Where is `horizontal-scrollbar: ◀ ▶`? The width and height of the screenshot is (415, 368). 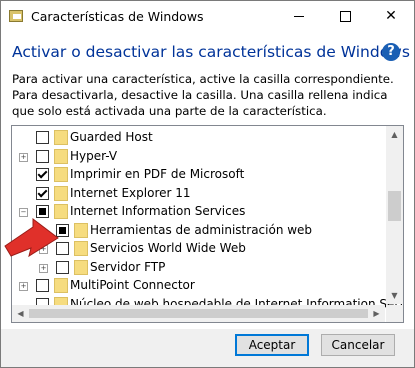 horizontal-scrollbar: ◀ ▶ is located at coordinates (198, 313).